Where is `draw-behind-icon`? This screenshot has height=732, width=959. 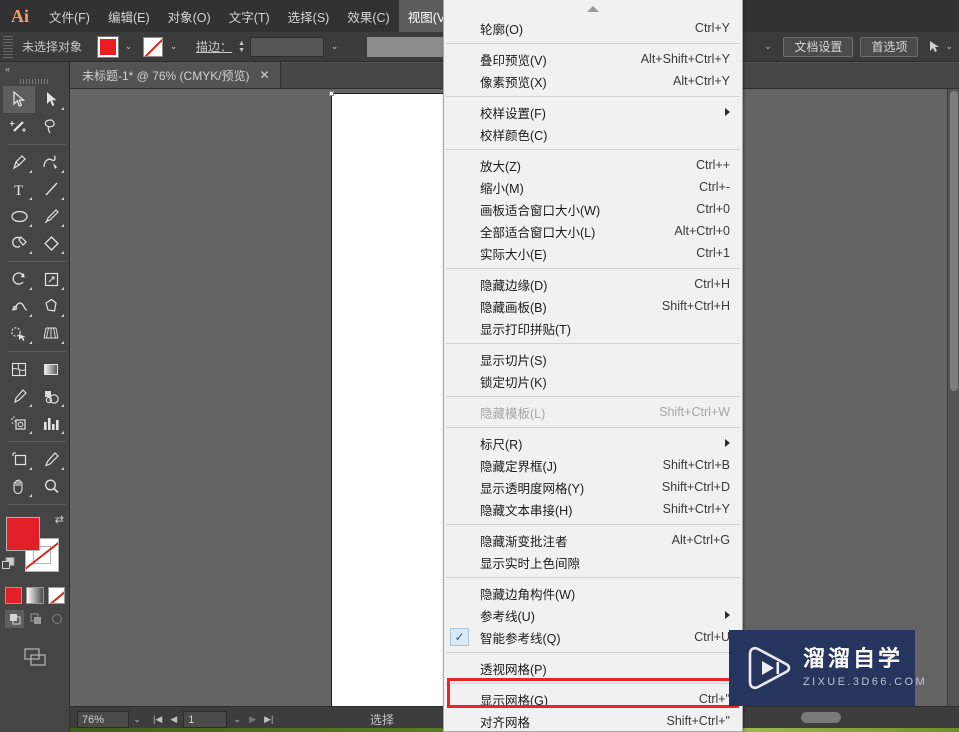
draw-behind-icon is located at coordinates (35, 619).